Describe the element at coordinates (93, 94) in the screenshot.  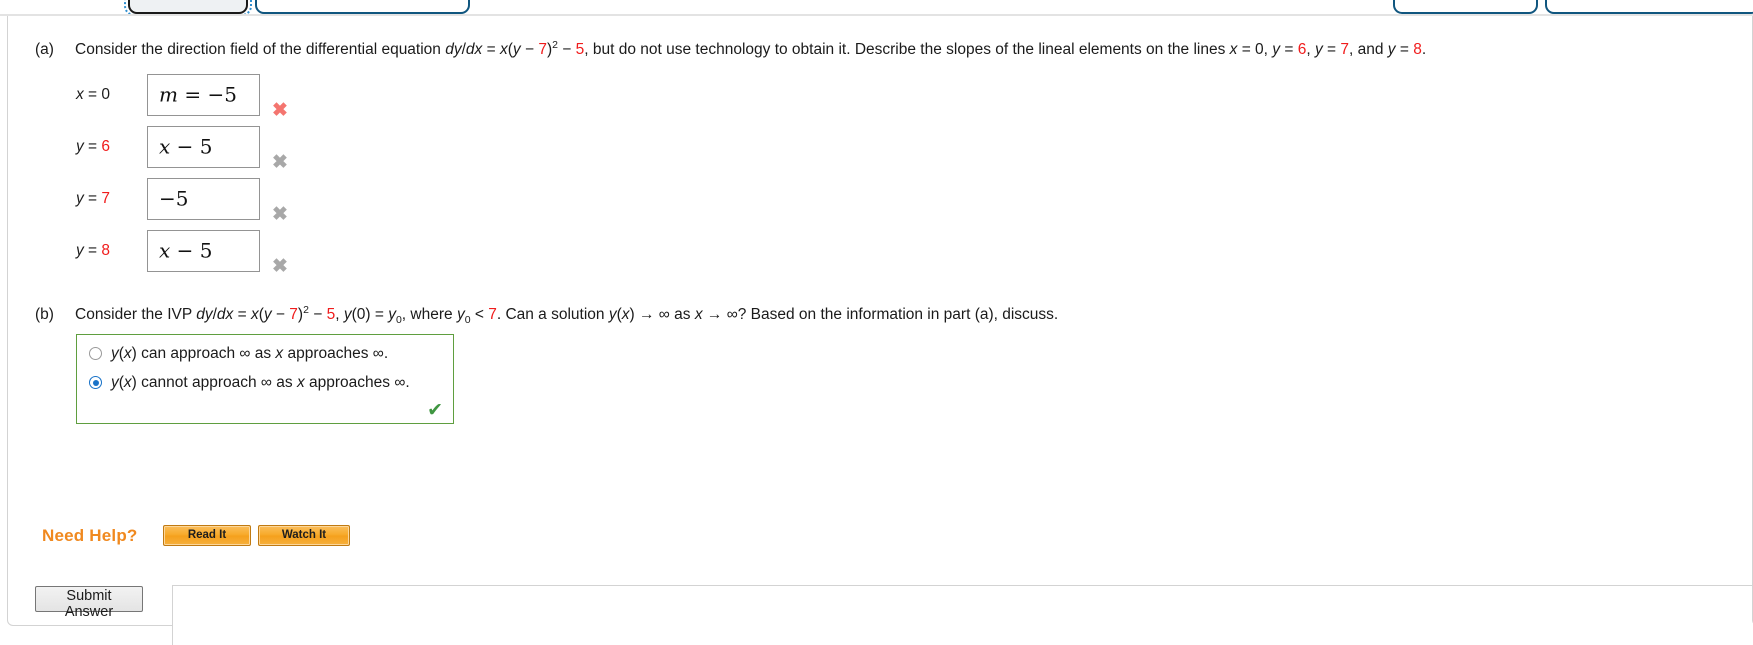
I see `answer-row-label: x = 0` at that location.